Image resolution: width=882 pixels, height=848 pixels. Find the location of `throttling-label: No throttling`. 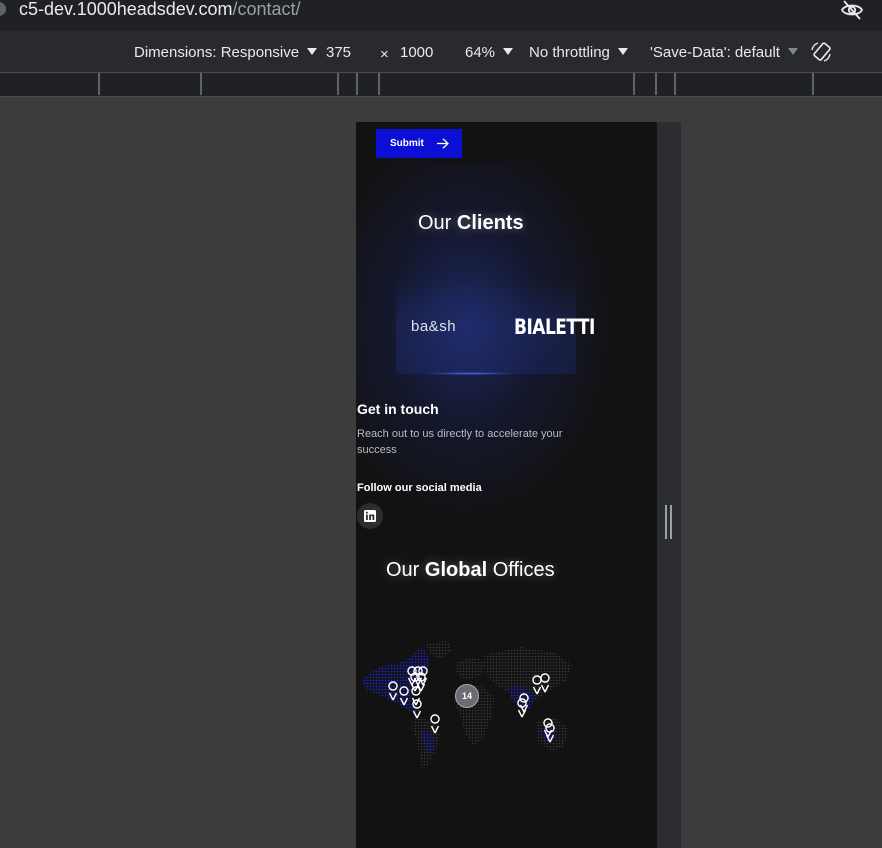

throttling-label: No throttling is located at coordinates (569, 52).